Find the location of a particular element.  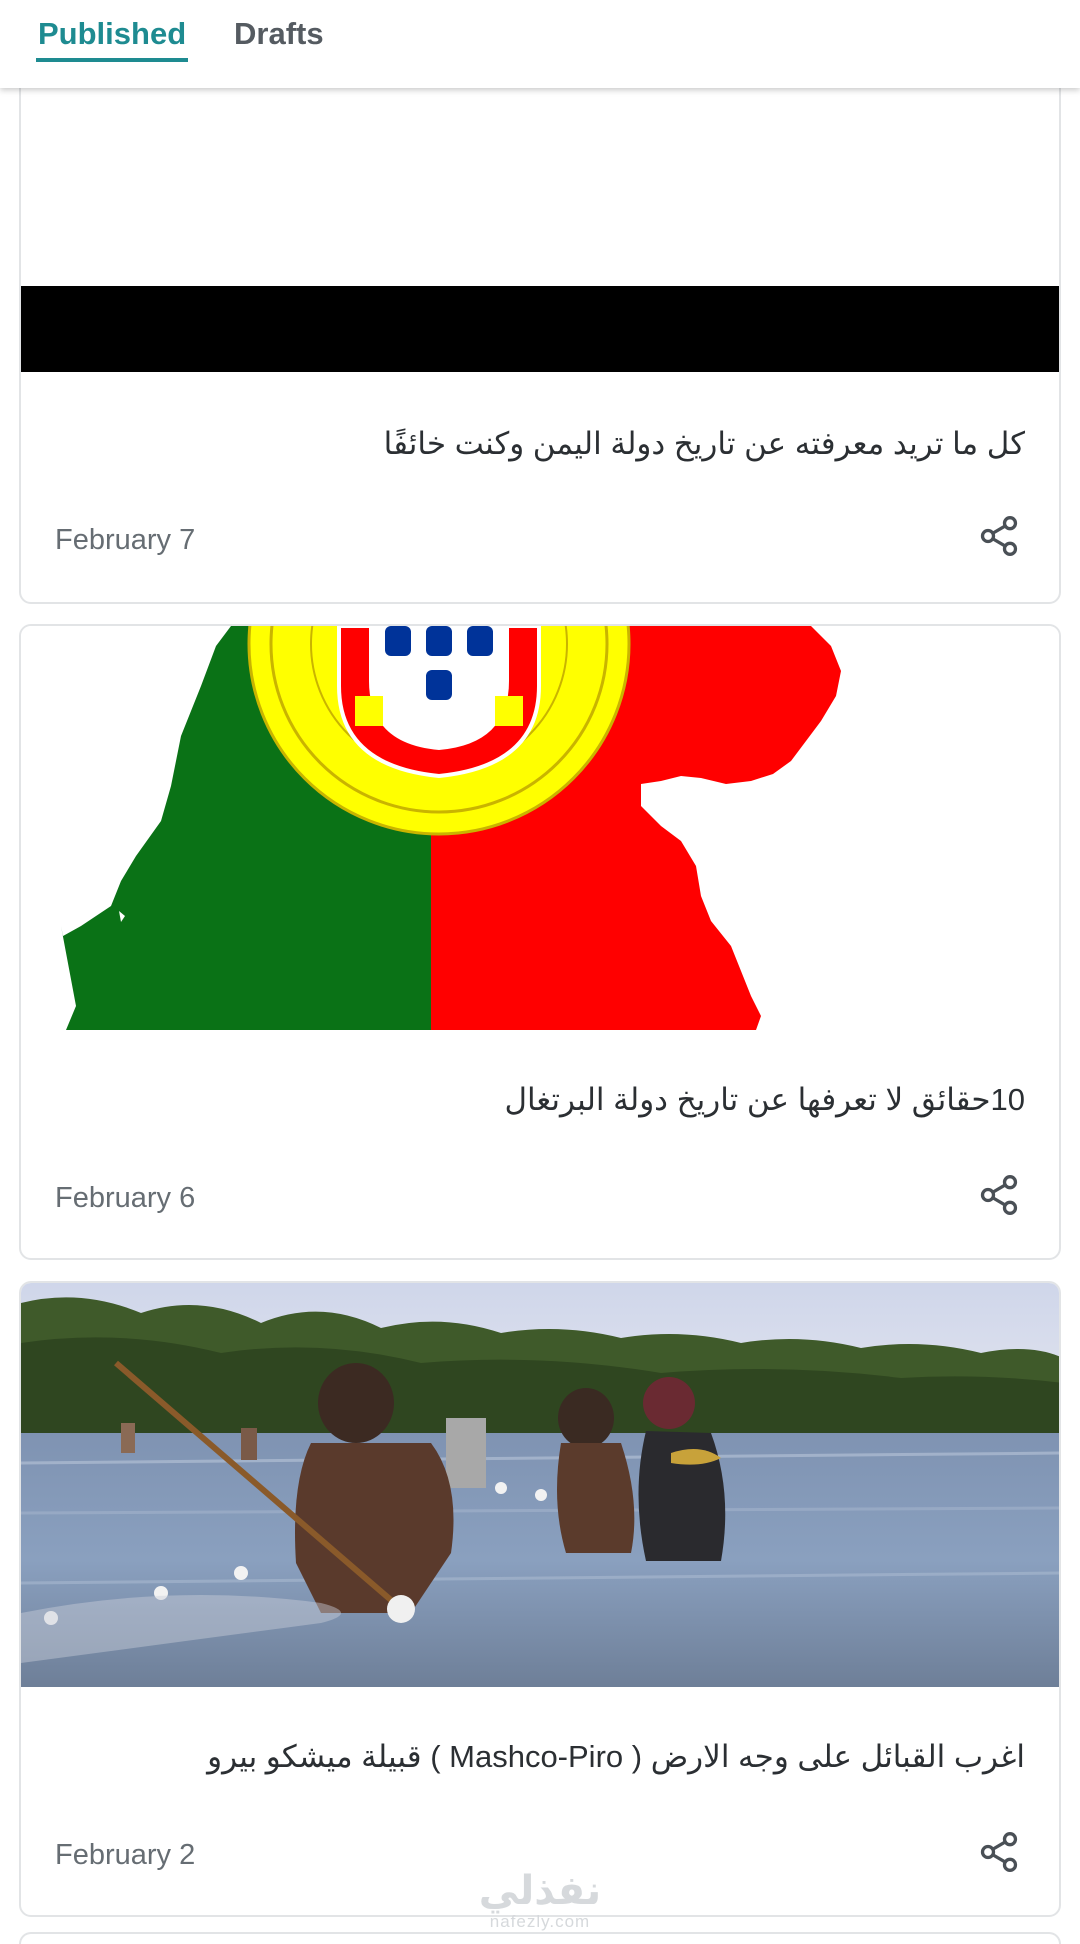

post-image is located at coordinates (540, 222).